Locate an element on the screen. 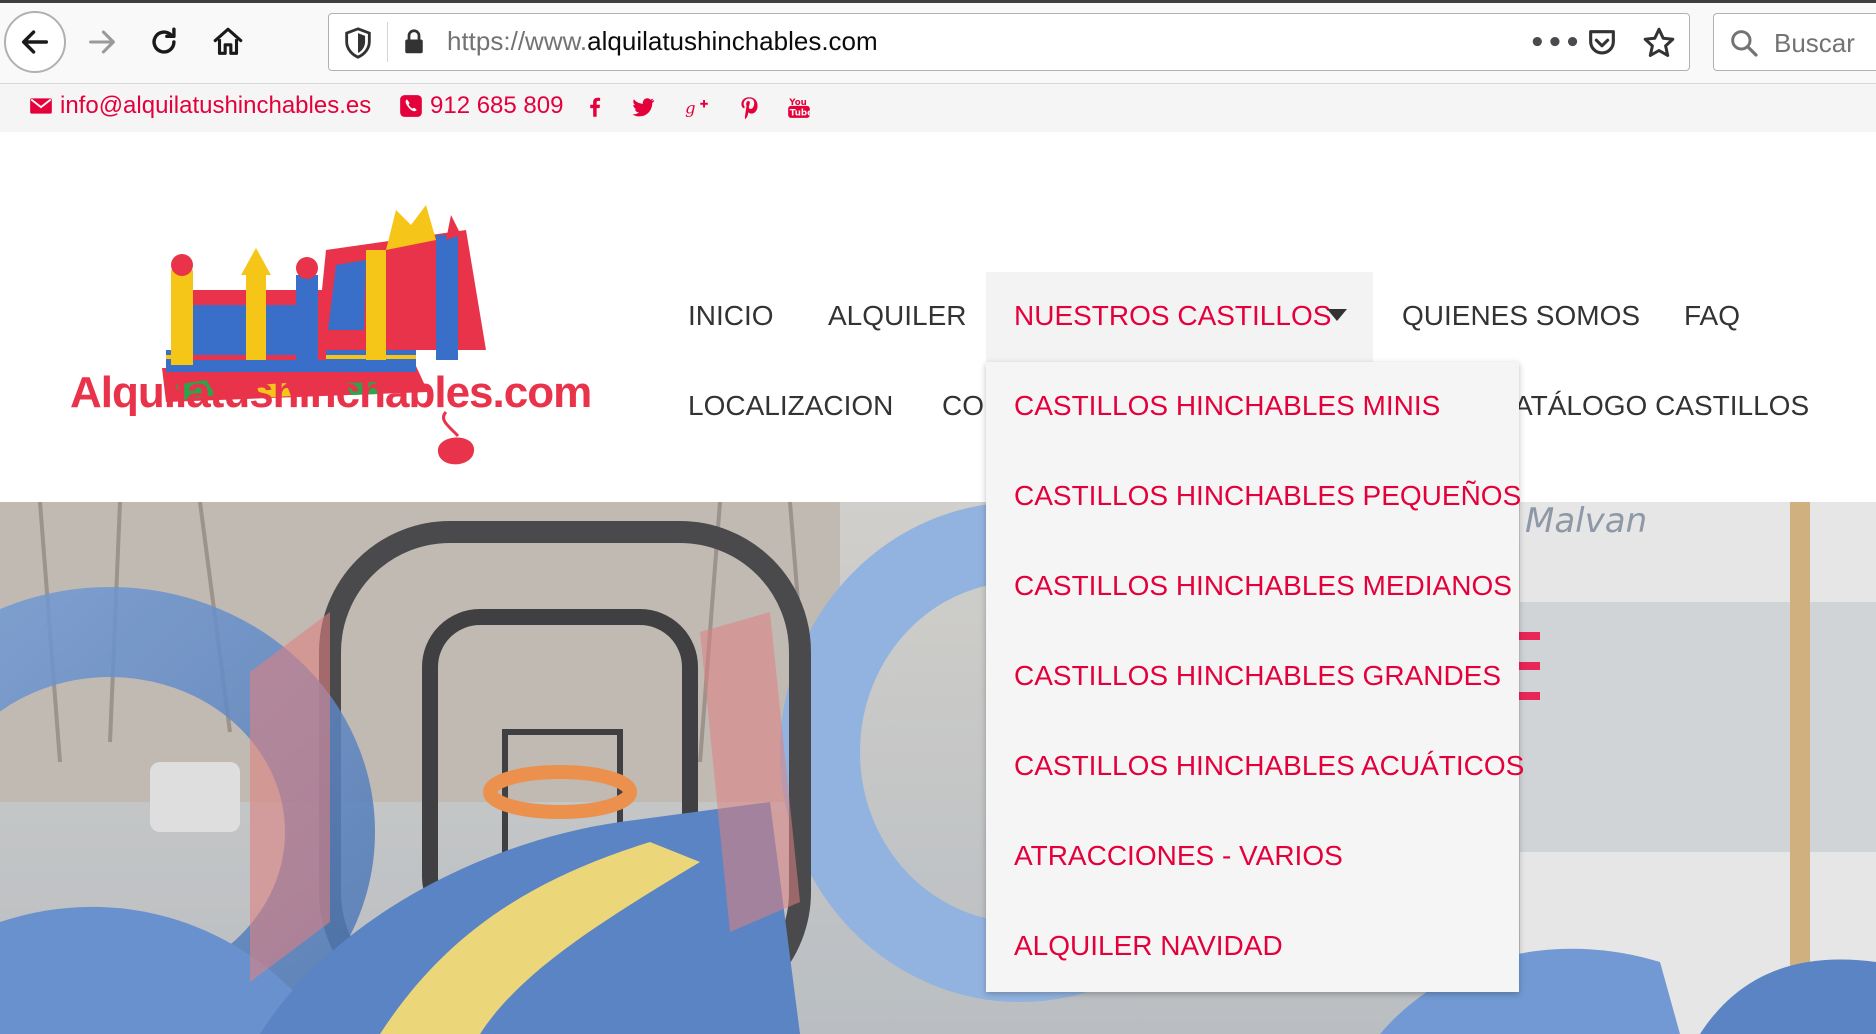  tab-strip-edge is located at coordinates (938, 1).